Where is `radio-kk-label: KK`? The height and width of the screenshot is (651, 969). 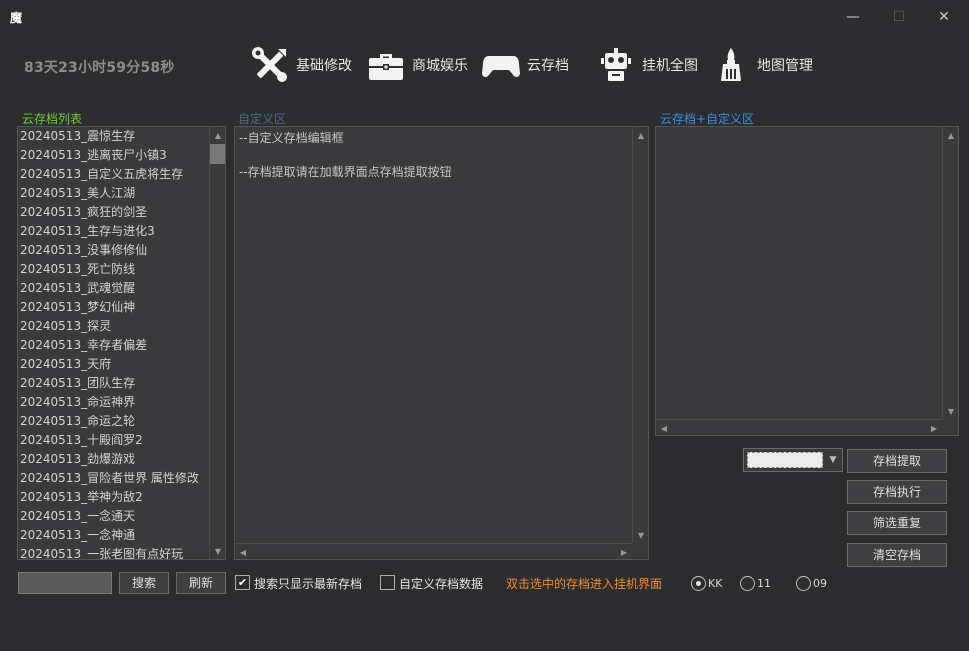 radio-kk-label: KK is located at coordinates (715, 583).